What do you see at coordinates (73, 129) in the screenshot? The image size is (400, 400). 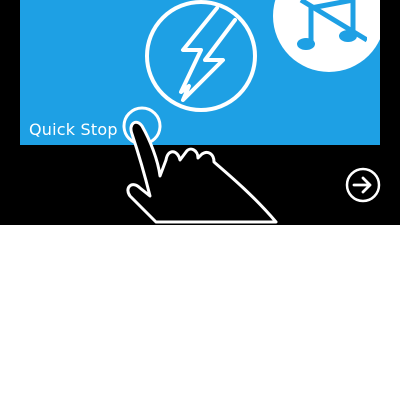 I see `tile-label: Quick Stop` at bounding box center [73, 129].